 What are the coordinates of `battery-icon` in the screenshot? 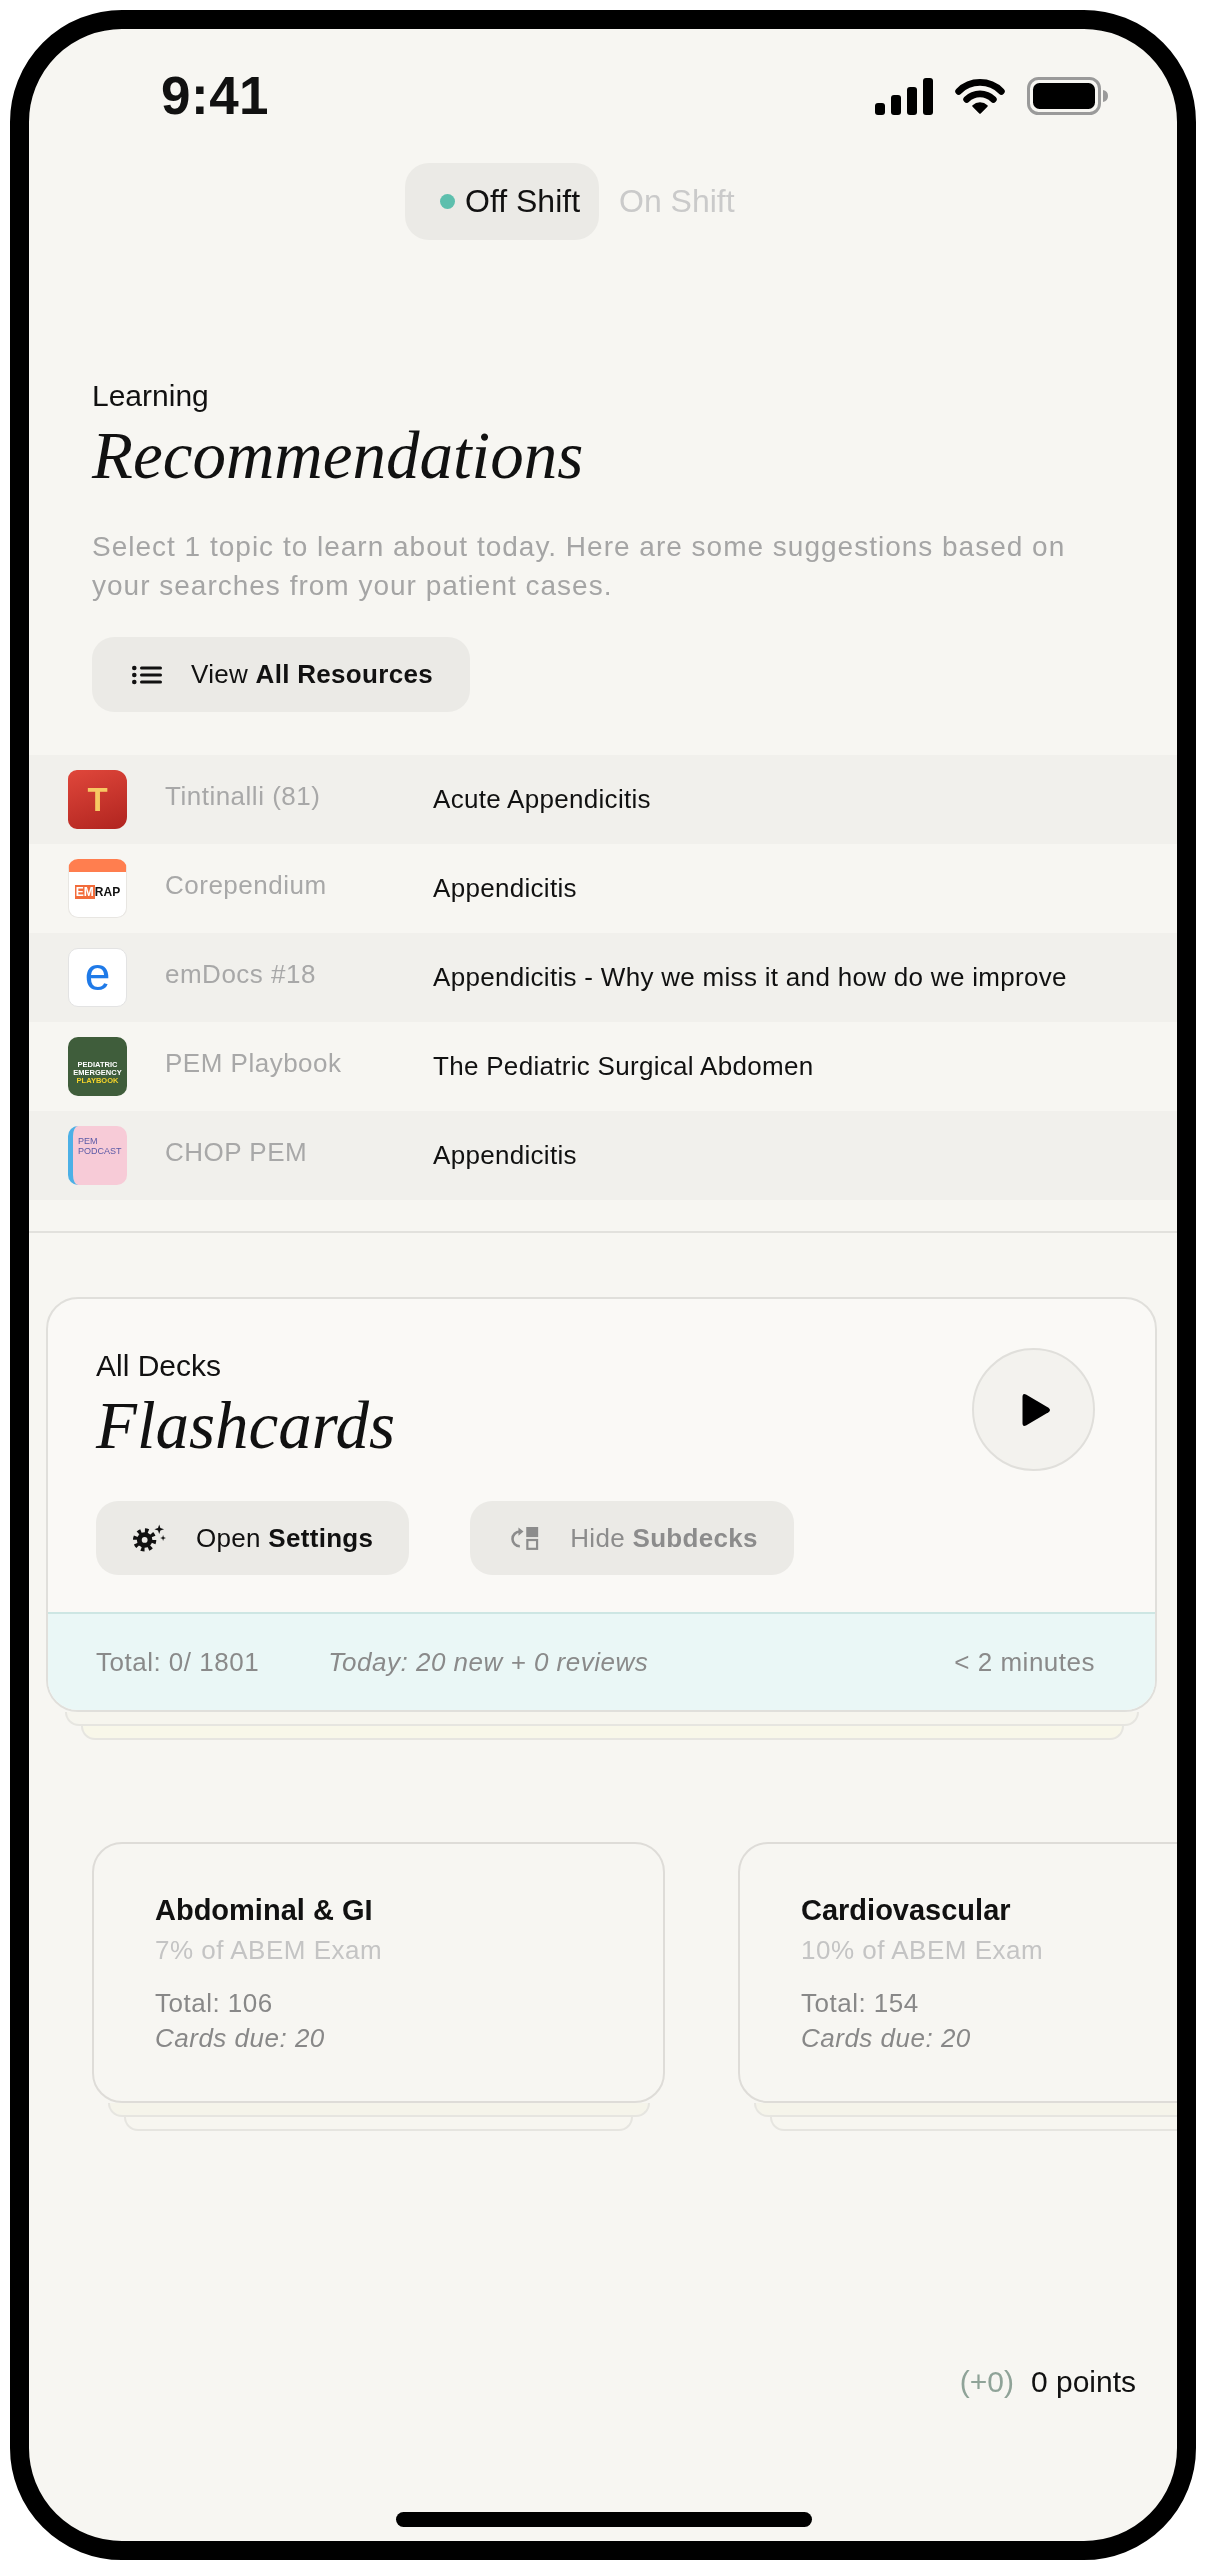 It's located at (1067, 96).